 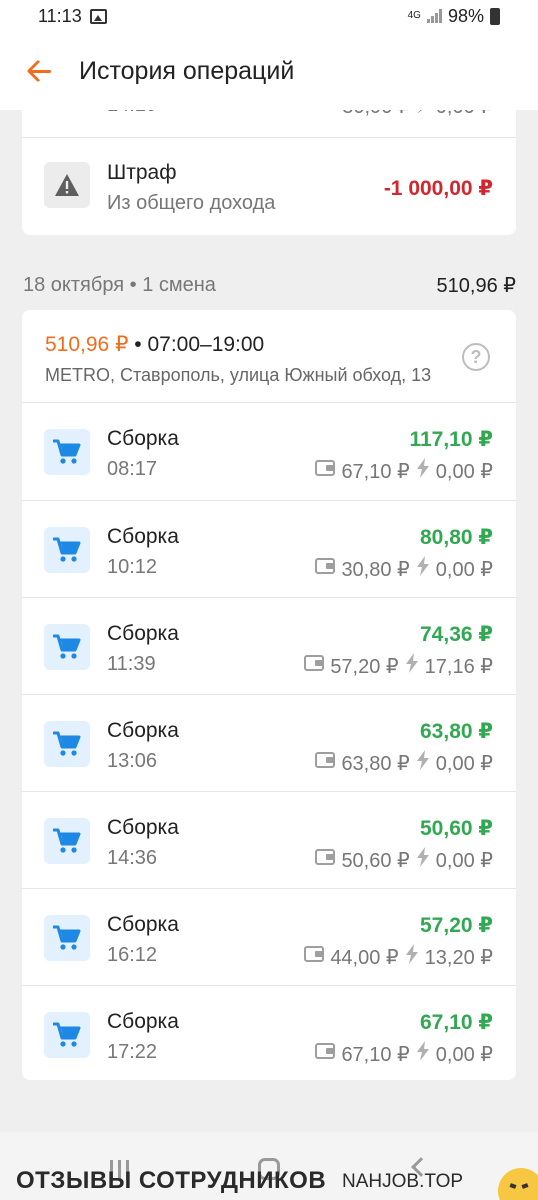 I want to click on operation-row: Сборка 17:22 67,10 ₽ 67,10 ₽ 0,00 ₽, so click(x=269, y=1032).